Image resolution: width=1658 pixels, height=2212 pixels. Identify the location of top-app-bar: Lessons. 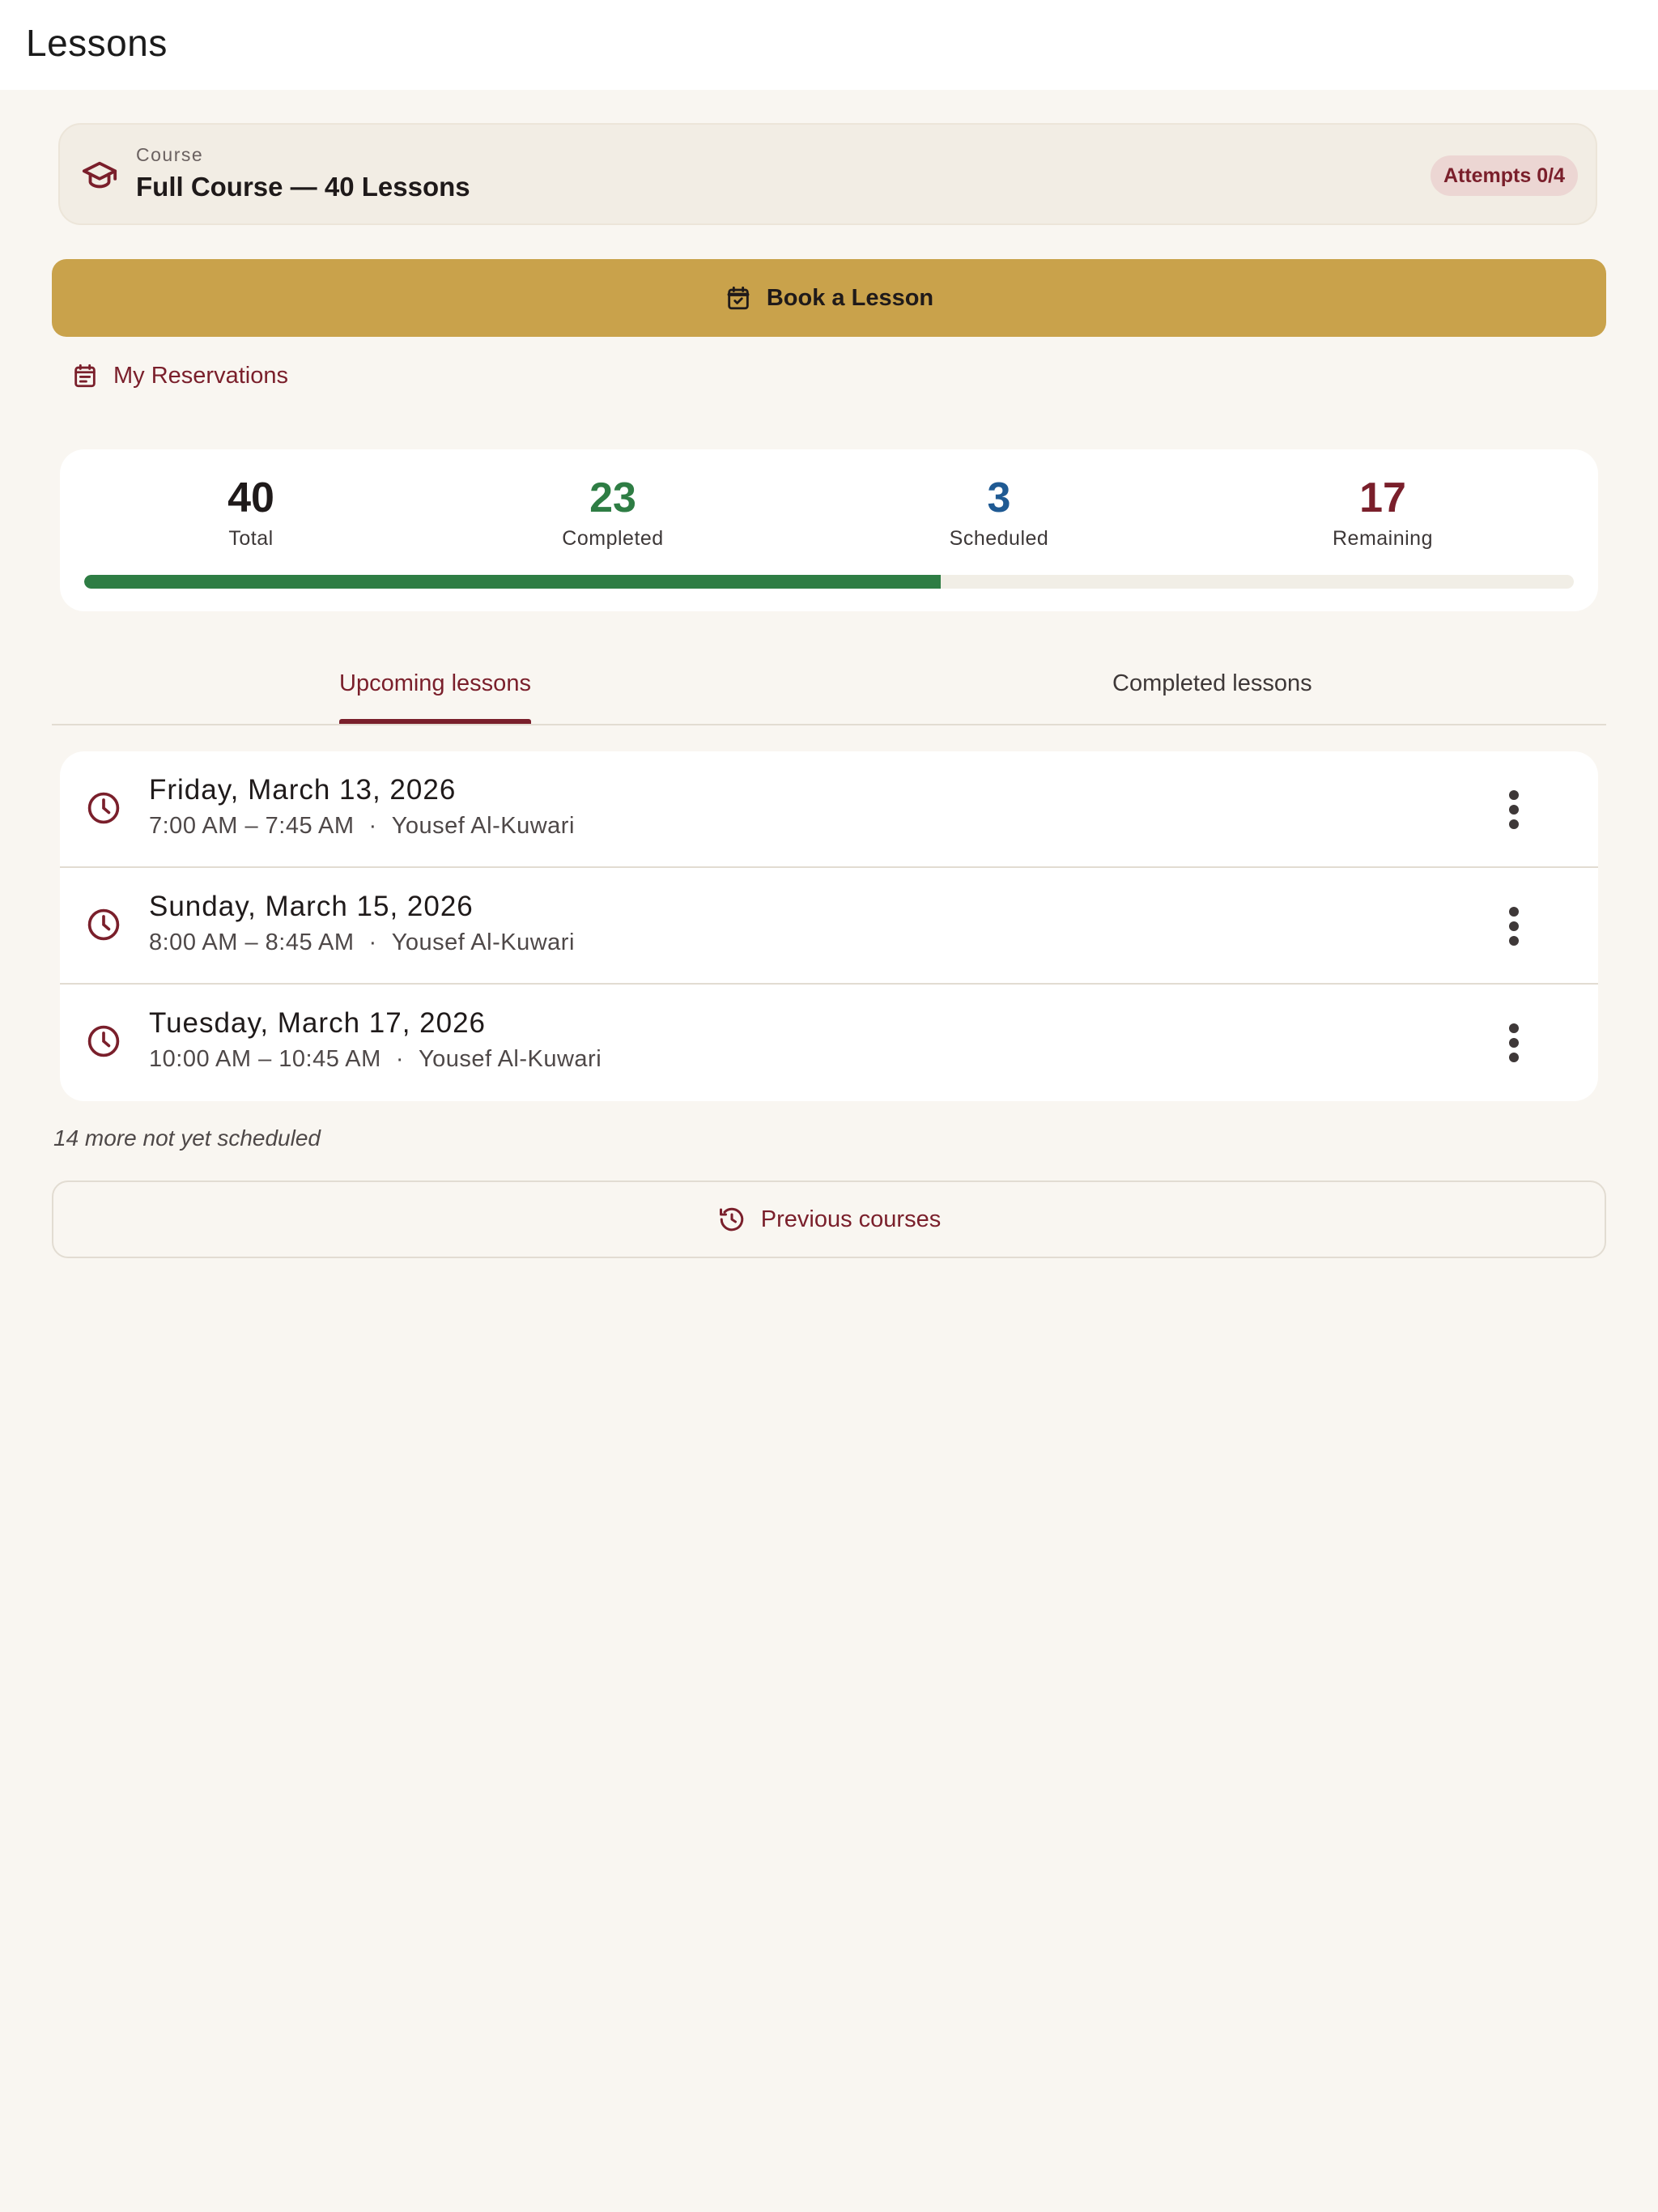
(829, 45).